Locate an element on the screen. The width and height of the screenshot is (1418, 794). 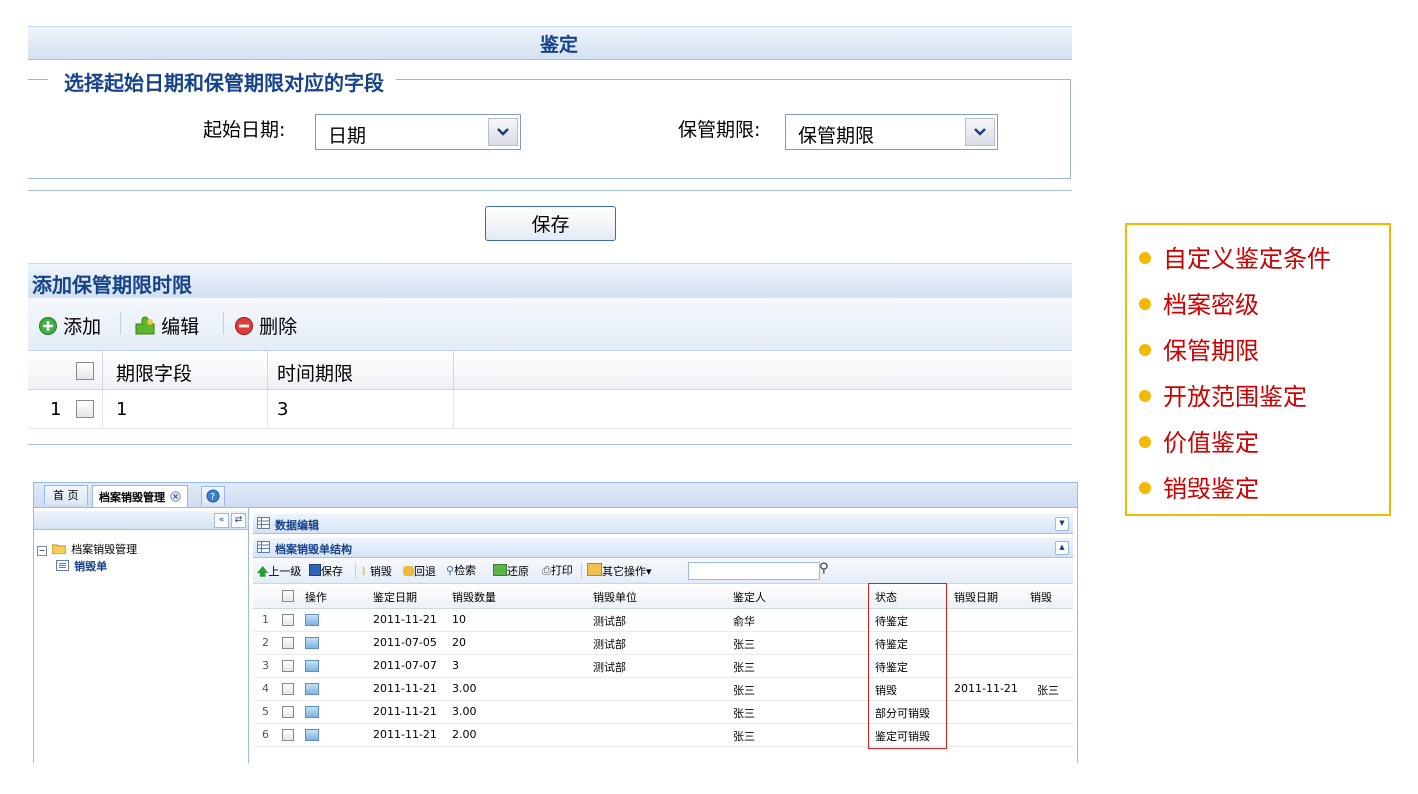
floppy-icon is located at coordinates (315, 570).